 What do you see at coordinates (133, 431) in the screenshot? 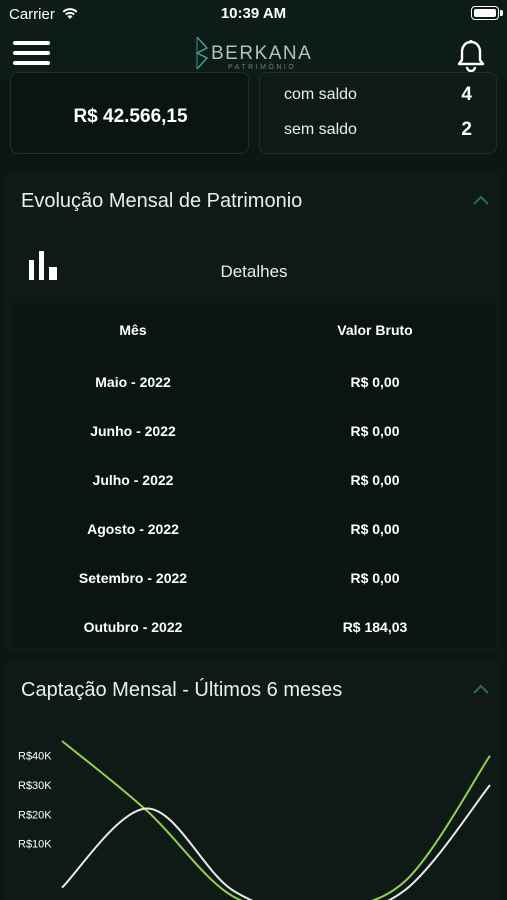
I see `table-cell-month: Junho - 2022` at bounding box center [133, 431].